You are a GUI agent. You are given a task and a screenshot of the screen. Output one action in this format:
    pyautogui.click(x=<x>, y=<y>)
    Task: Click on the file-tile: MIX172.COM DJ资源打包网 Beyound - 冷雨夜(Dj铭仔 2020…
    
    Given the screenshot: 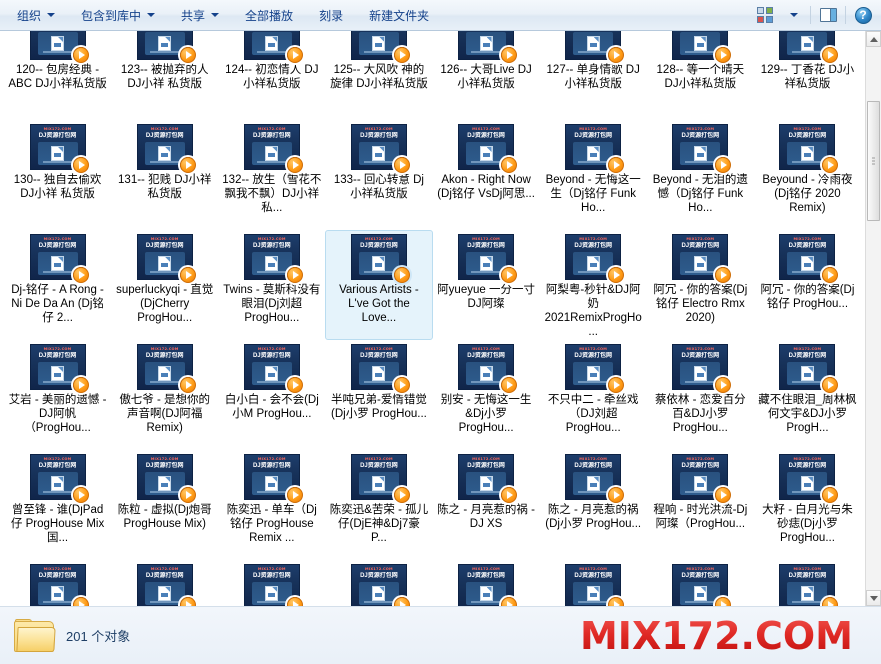 What is the action you would take?
    pyautogui.click(x=807, y=175)
    